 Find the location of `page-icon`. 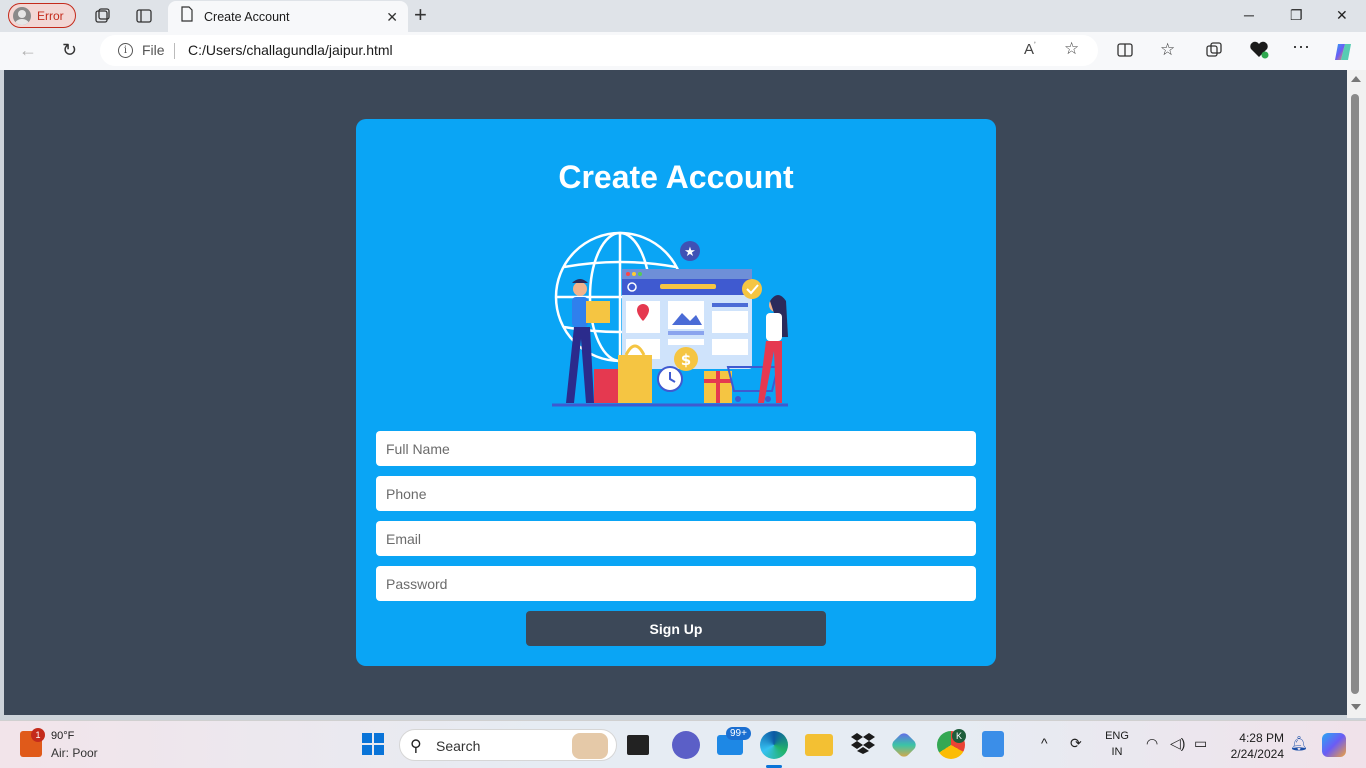

page-icon is located at coordinates (187, 16).